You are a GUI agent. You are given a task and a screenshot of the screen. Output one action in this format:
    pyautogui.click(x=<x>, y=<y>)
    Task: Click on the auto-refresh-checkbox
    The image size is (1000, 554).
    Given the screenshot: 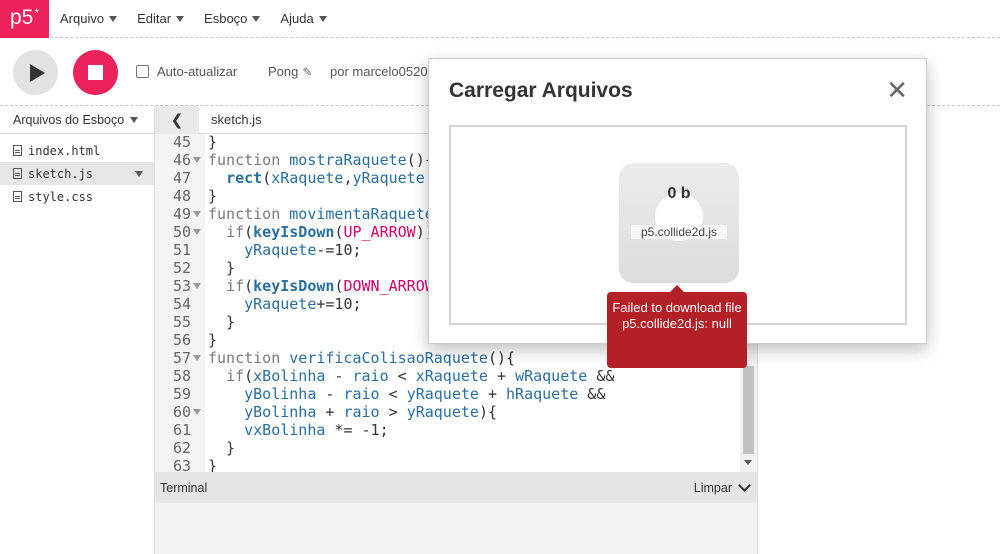 What is the action you would take?
    pyautogui.click(x=142, y=71)
    